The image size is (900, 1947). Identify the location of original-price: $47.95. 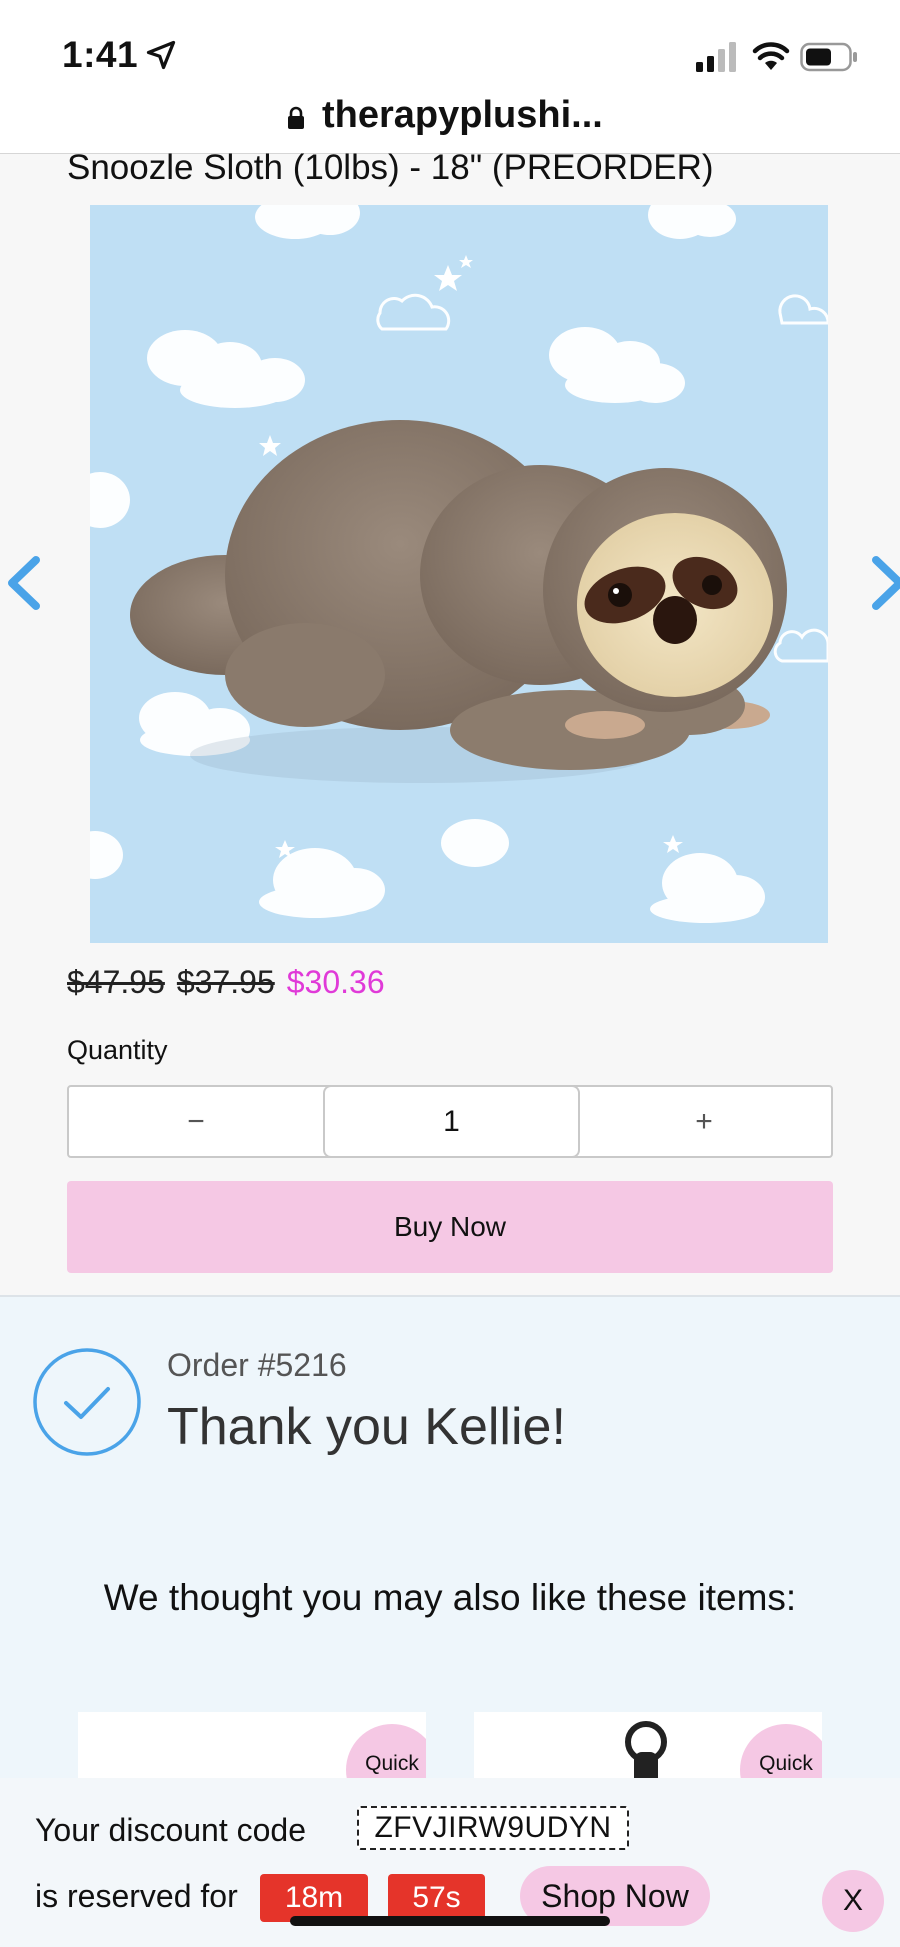
(116, 982).